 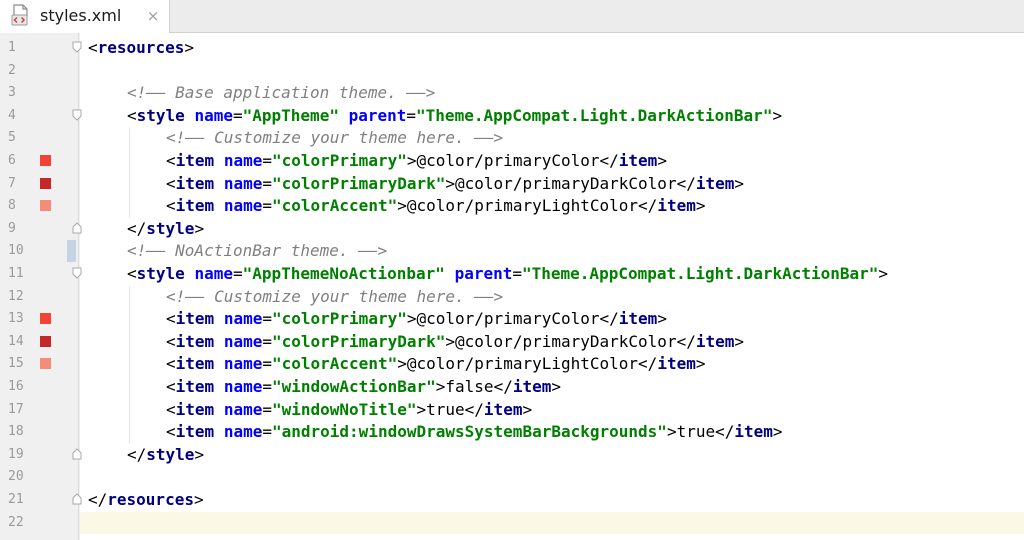 I want to click on code-line: 19 </style>, so click(x=512, y=455).